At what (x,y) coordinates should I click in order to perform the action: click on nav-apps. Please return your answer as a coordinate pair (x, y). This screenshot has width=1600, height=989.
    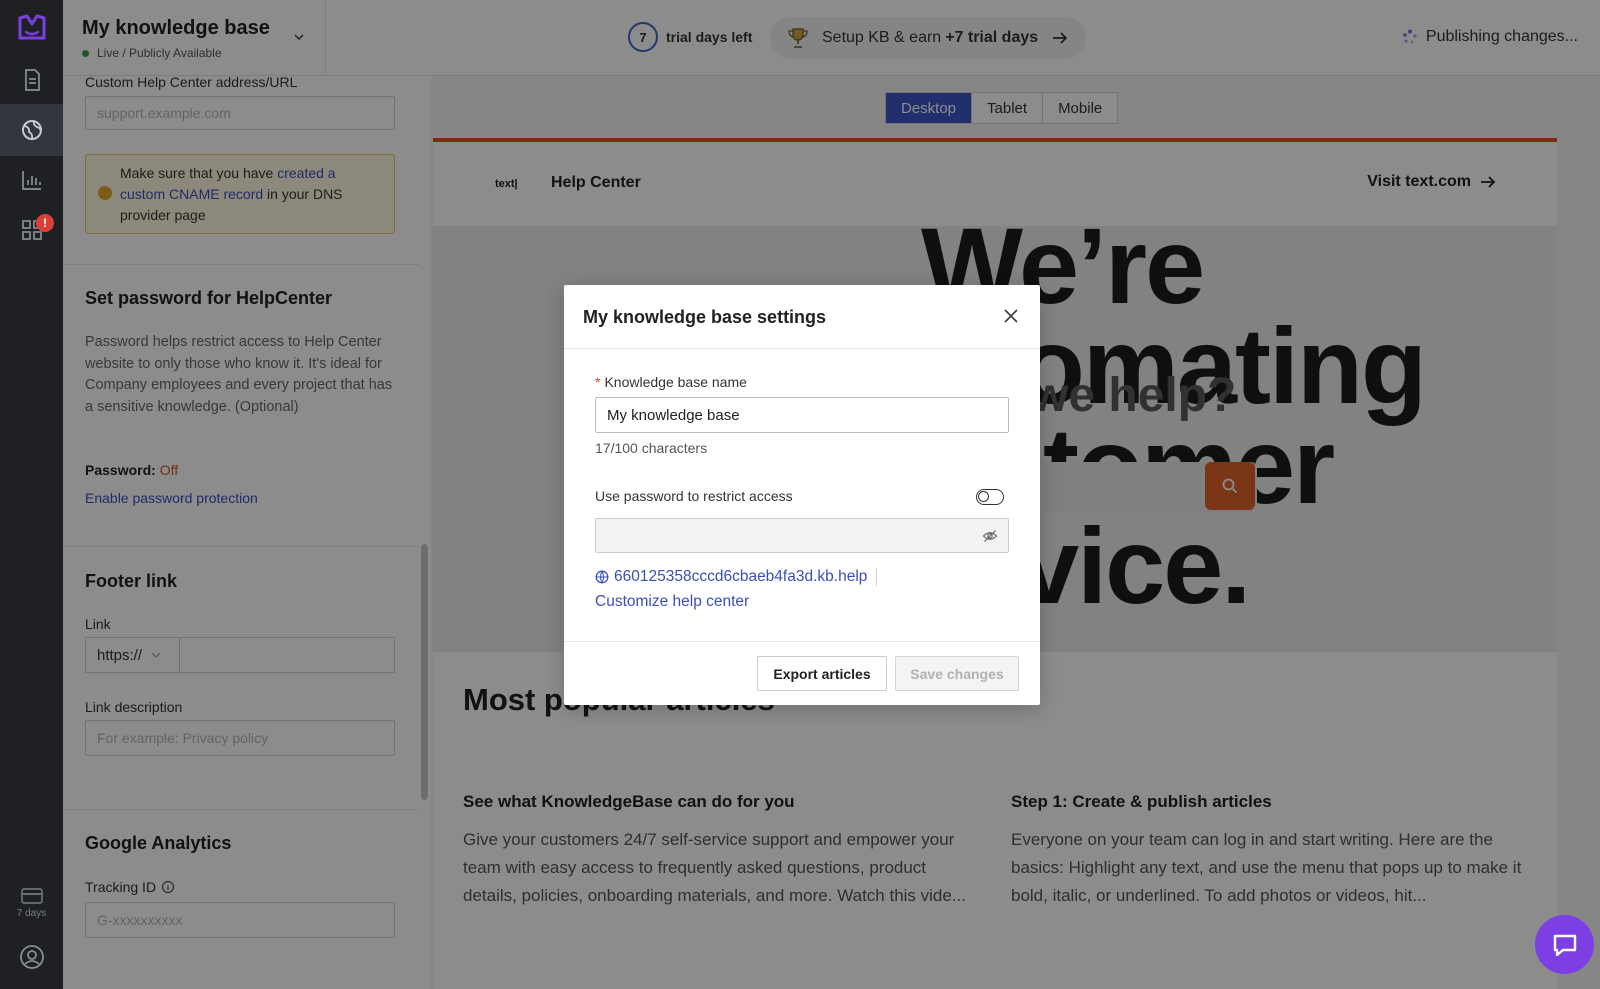
    Looking at the image, I should click on (31, 230).